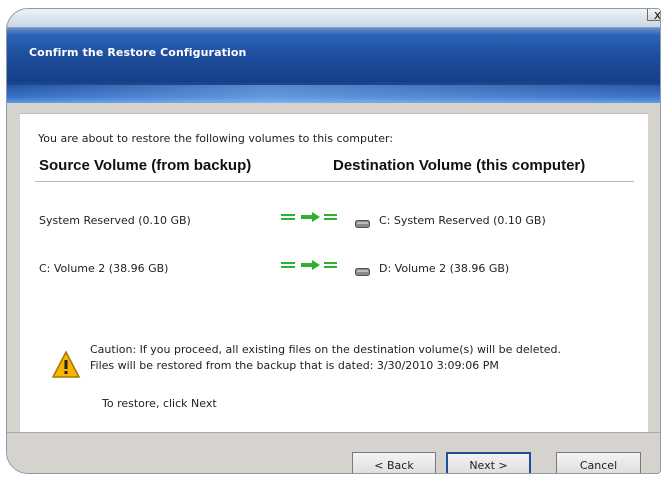 The image size is (672, 483). I want to click on restore-hint: To restore, click Next, so click(159, 403).